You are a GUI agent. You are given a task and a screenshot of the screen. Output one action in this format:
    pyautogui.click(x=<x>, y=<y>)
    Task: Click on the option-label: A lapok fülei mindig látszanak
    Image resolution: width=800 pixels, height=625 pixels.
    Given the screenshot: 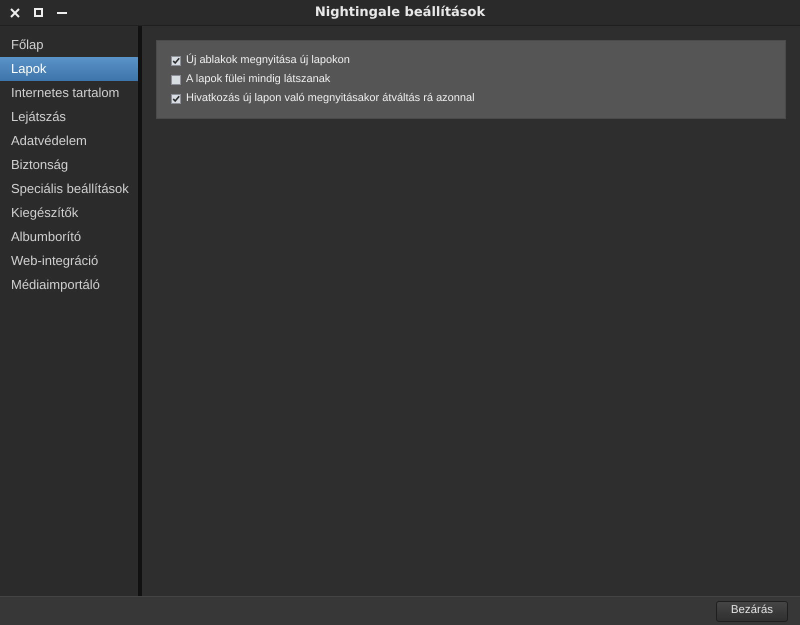 What is the action you would take?
    pyautogui.click(x=258, y=80)
    